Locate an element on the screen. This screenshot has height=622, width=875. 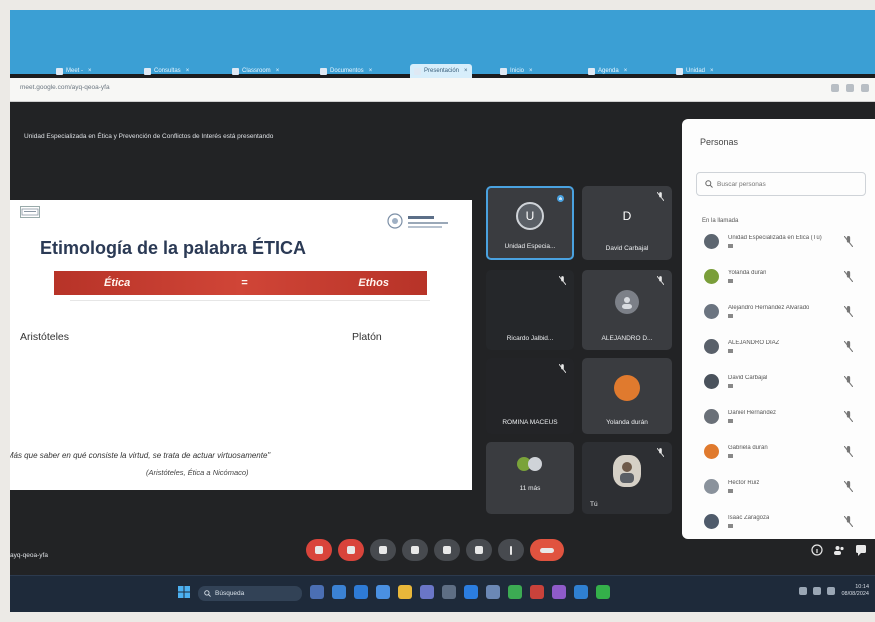
extensions-icon is located at coordinates (850, 88).